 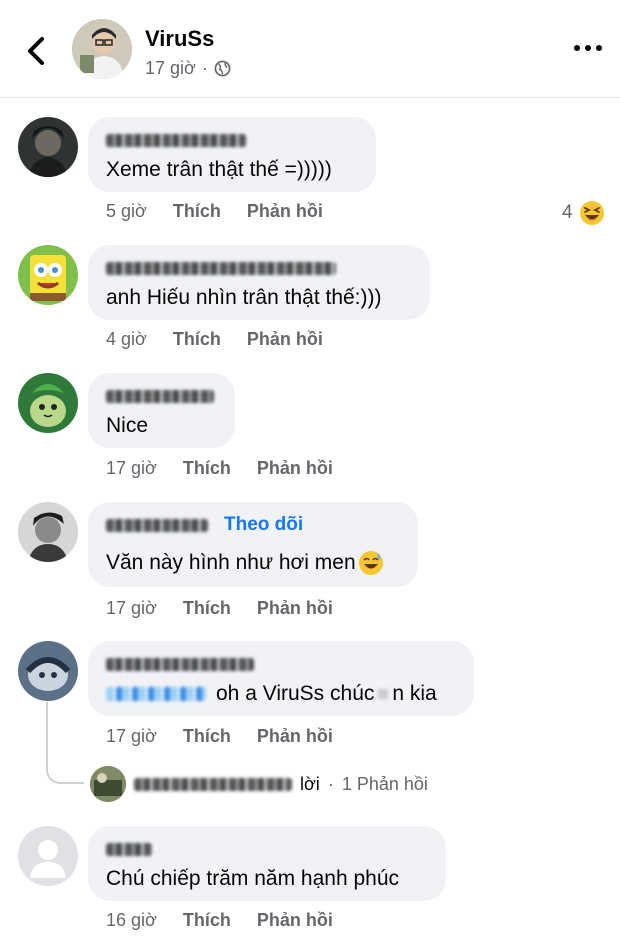 What do you see at coordinates (244, 297) in the screenshot?
I see `comment-text: anh Hiếu nhìn trân thật thế:)))` at bounding box center [244, 297].